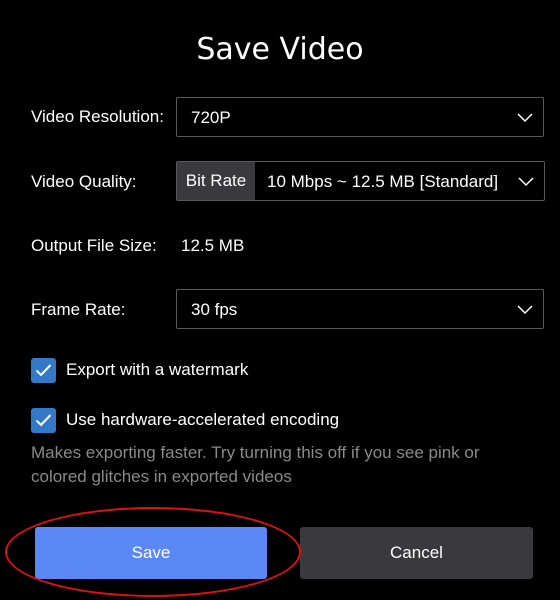  I want to click on file-size-value: 12.5 MB, so click(213, 245).